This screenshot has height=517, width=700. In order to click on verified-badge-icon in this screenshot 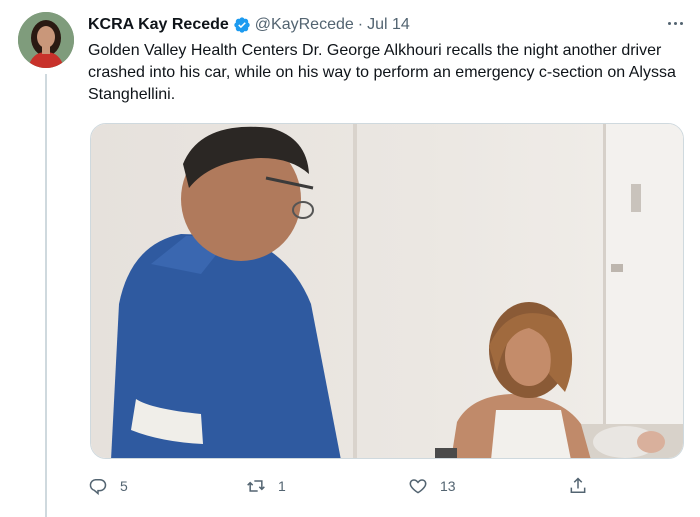, I will do `click(242, 25)`.